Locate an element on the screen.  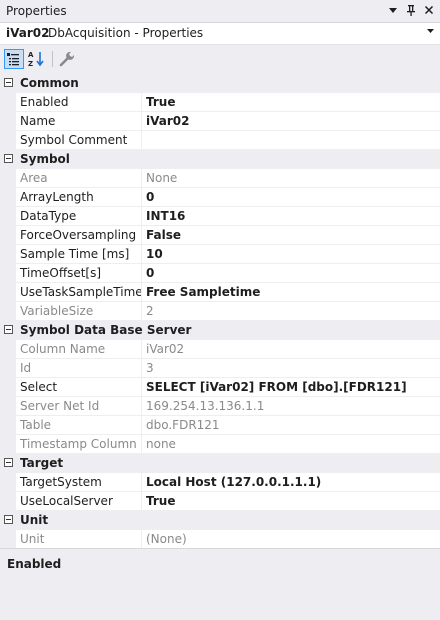
chevron-down-icon is located at coordinates (430, 32).